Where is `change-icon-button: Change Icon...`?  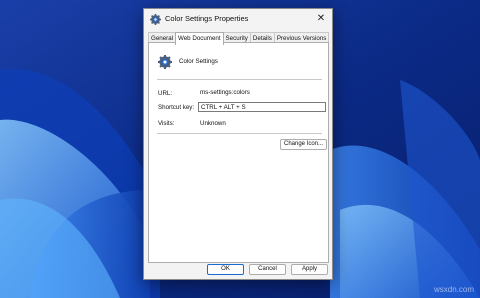 change-icon-button: Change Icon... is located at coordinates (303, 144).